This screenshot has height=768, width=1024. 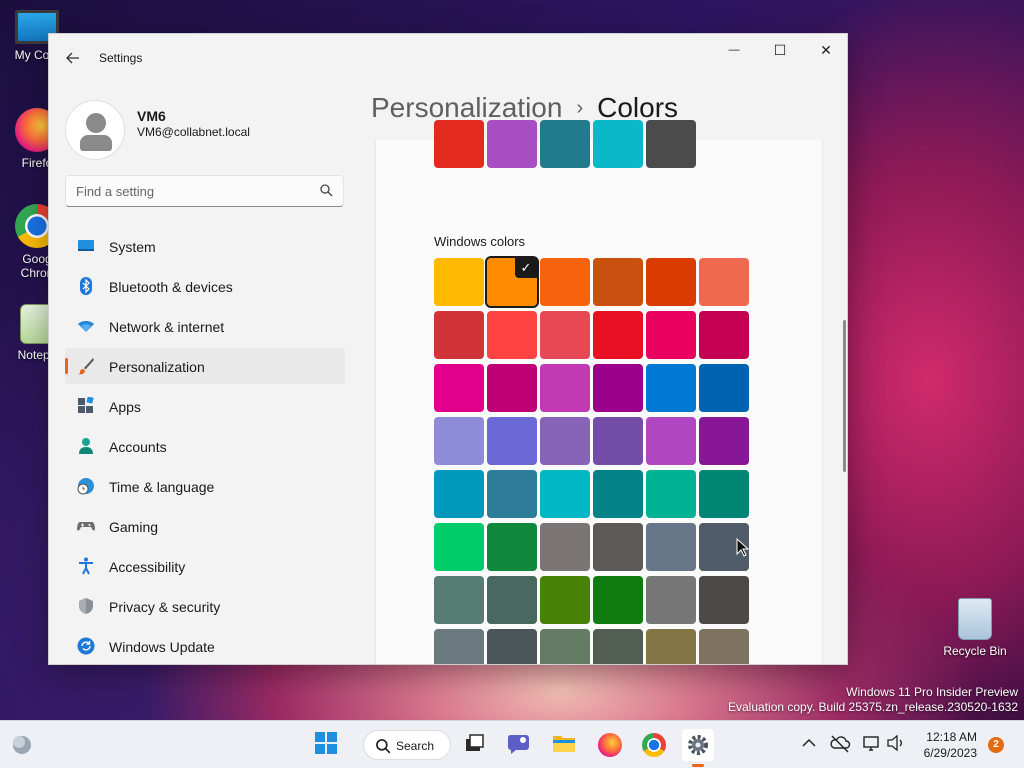 I want to click on start-button, so click(x=328, y=745).